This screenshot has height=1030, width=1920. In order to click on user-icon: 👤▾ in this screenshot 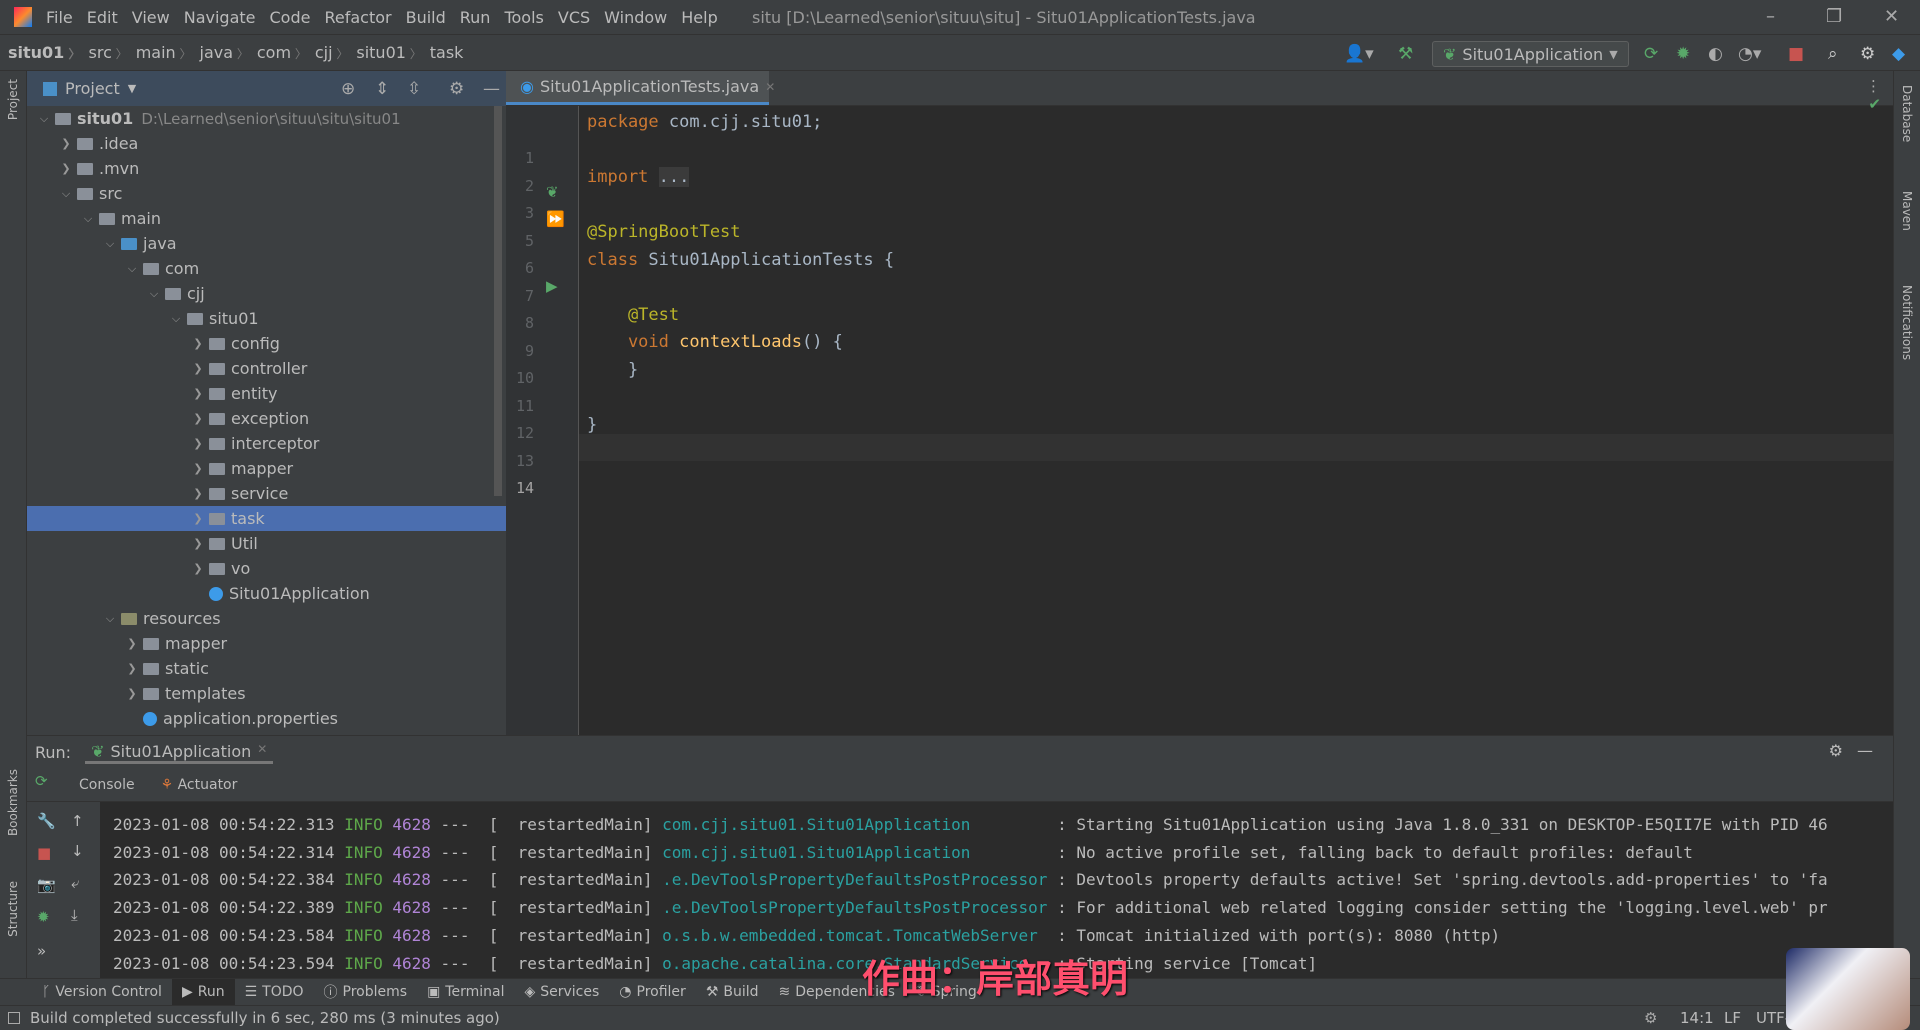, I will do `click(1359, 54)`.